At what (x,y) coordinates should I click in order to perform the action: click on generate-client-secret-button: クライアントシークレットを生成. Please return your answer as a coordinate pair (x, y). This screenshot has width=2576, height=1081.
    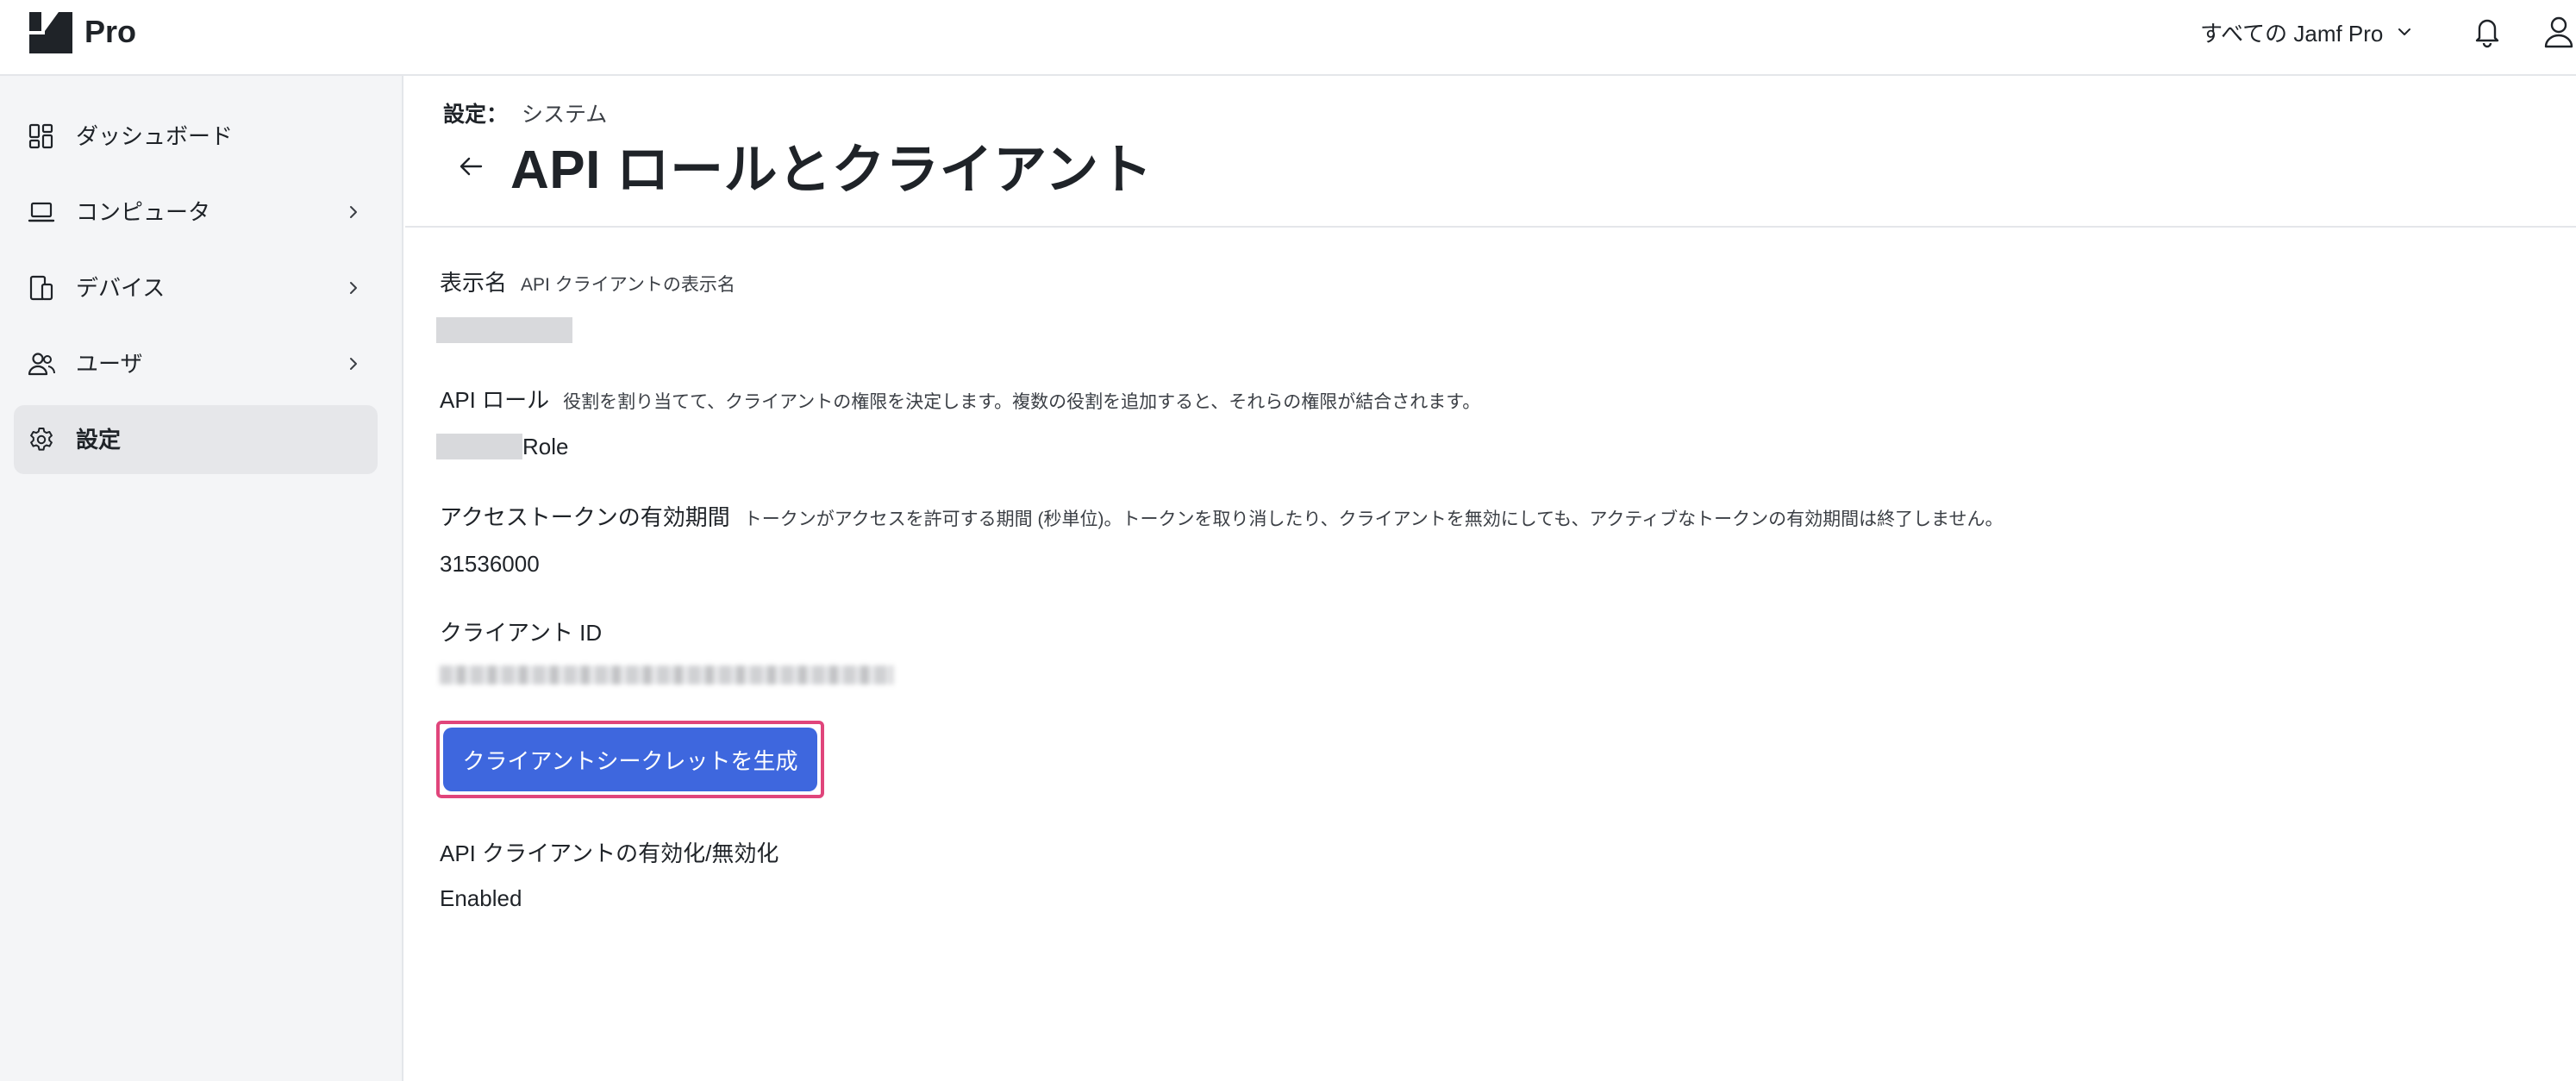
    Looking at the image, I should click on (630, 759).